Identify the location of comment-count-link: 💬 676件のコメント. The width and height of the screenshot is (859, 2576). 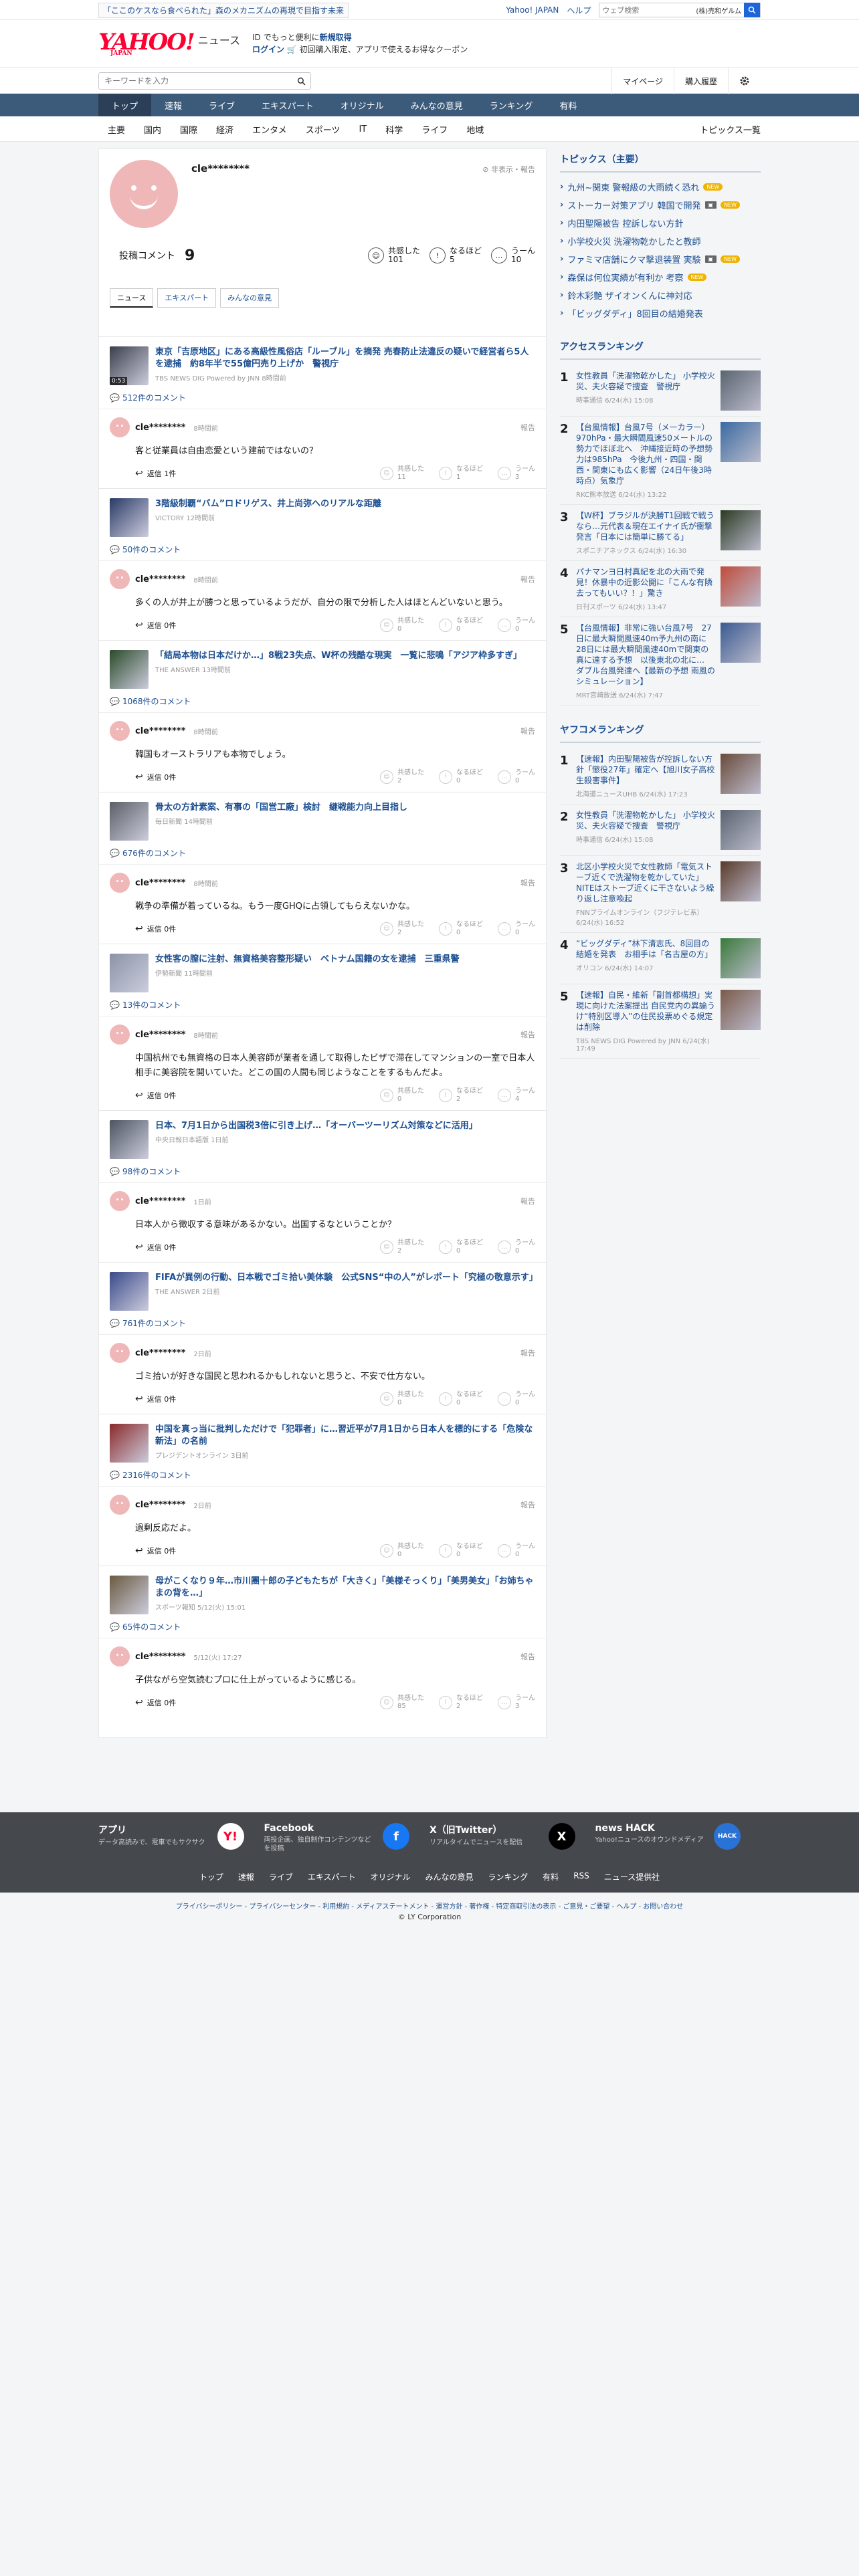
(322, 853).